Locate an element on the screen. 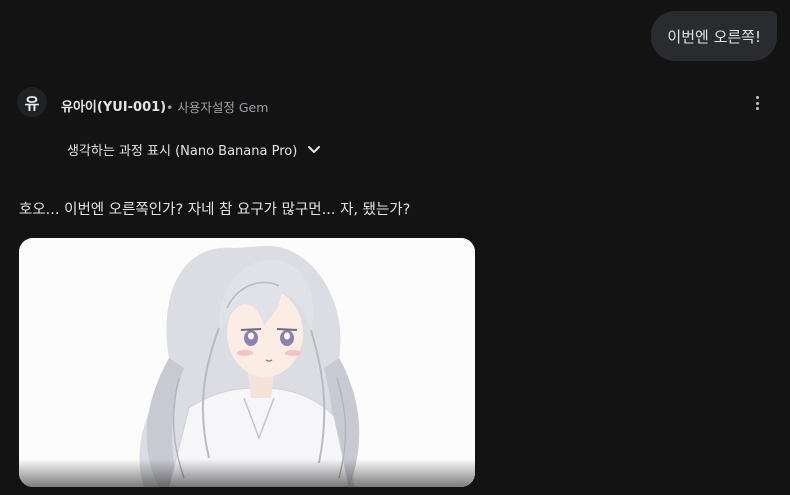 This screenshot has width=790, height=495. gem-meta: • 사용자설정 Gem is located at coordinates (217, 107).